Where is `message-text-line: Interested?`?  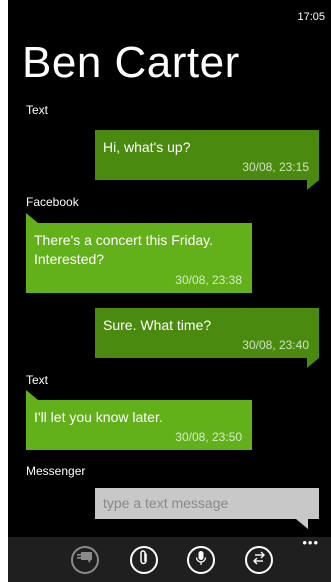
message-text-line: Interested? is located at coordinates (69, 259).